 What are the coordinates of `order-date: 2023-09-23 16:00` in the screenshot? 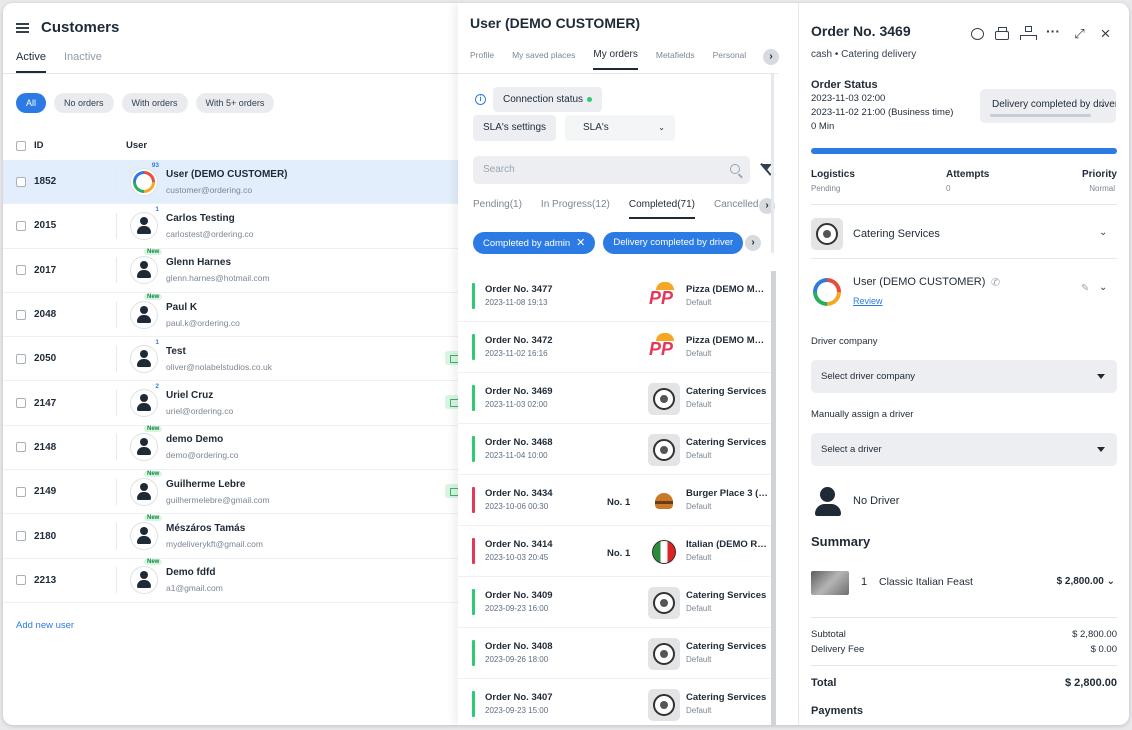 It's located at (517, 608).